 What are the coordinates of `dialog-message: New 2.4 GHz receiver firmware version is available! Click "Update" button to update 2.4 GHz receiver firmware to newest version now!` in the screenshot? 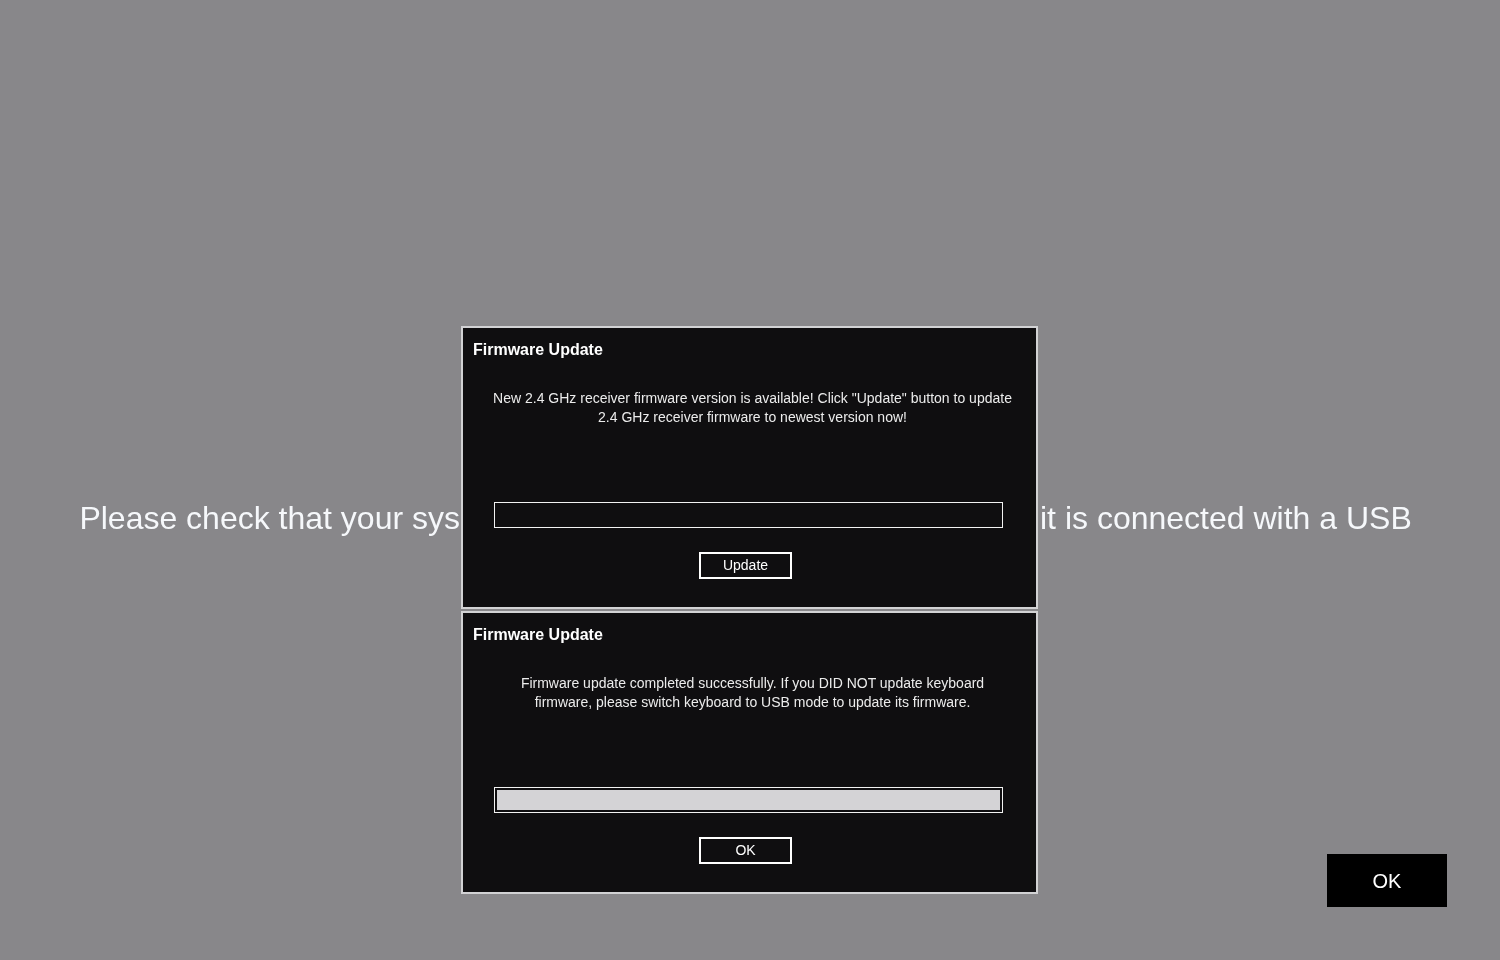 It's located at (752, 408).